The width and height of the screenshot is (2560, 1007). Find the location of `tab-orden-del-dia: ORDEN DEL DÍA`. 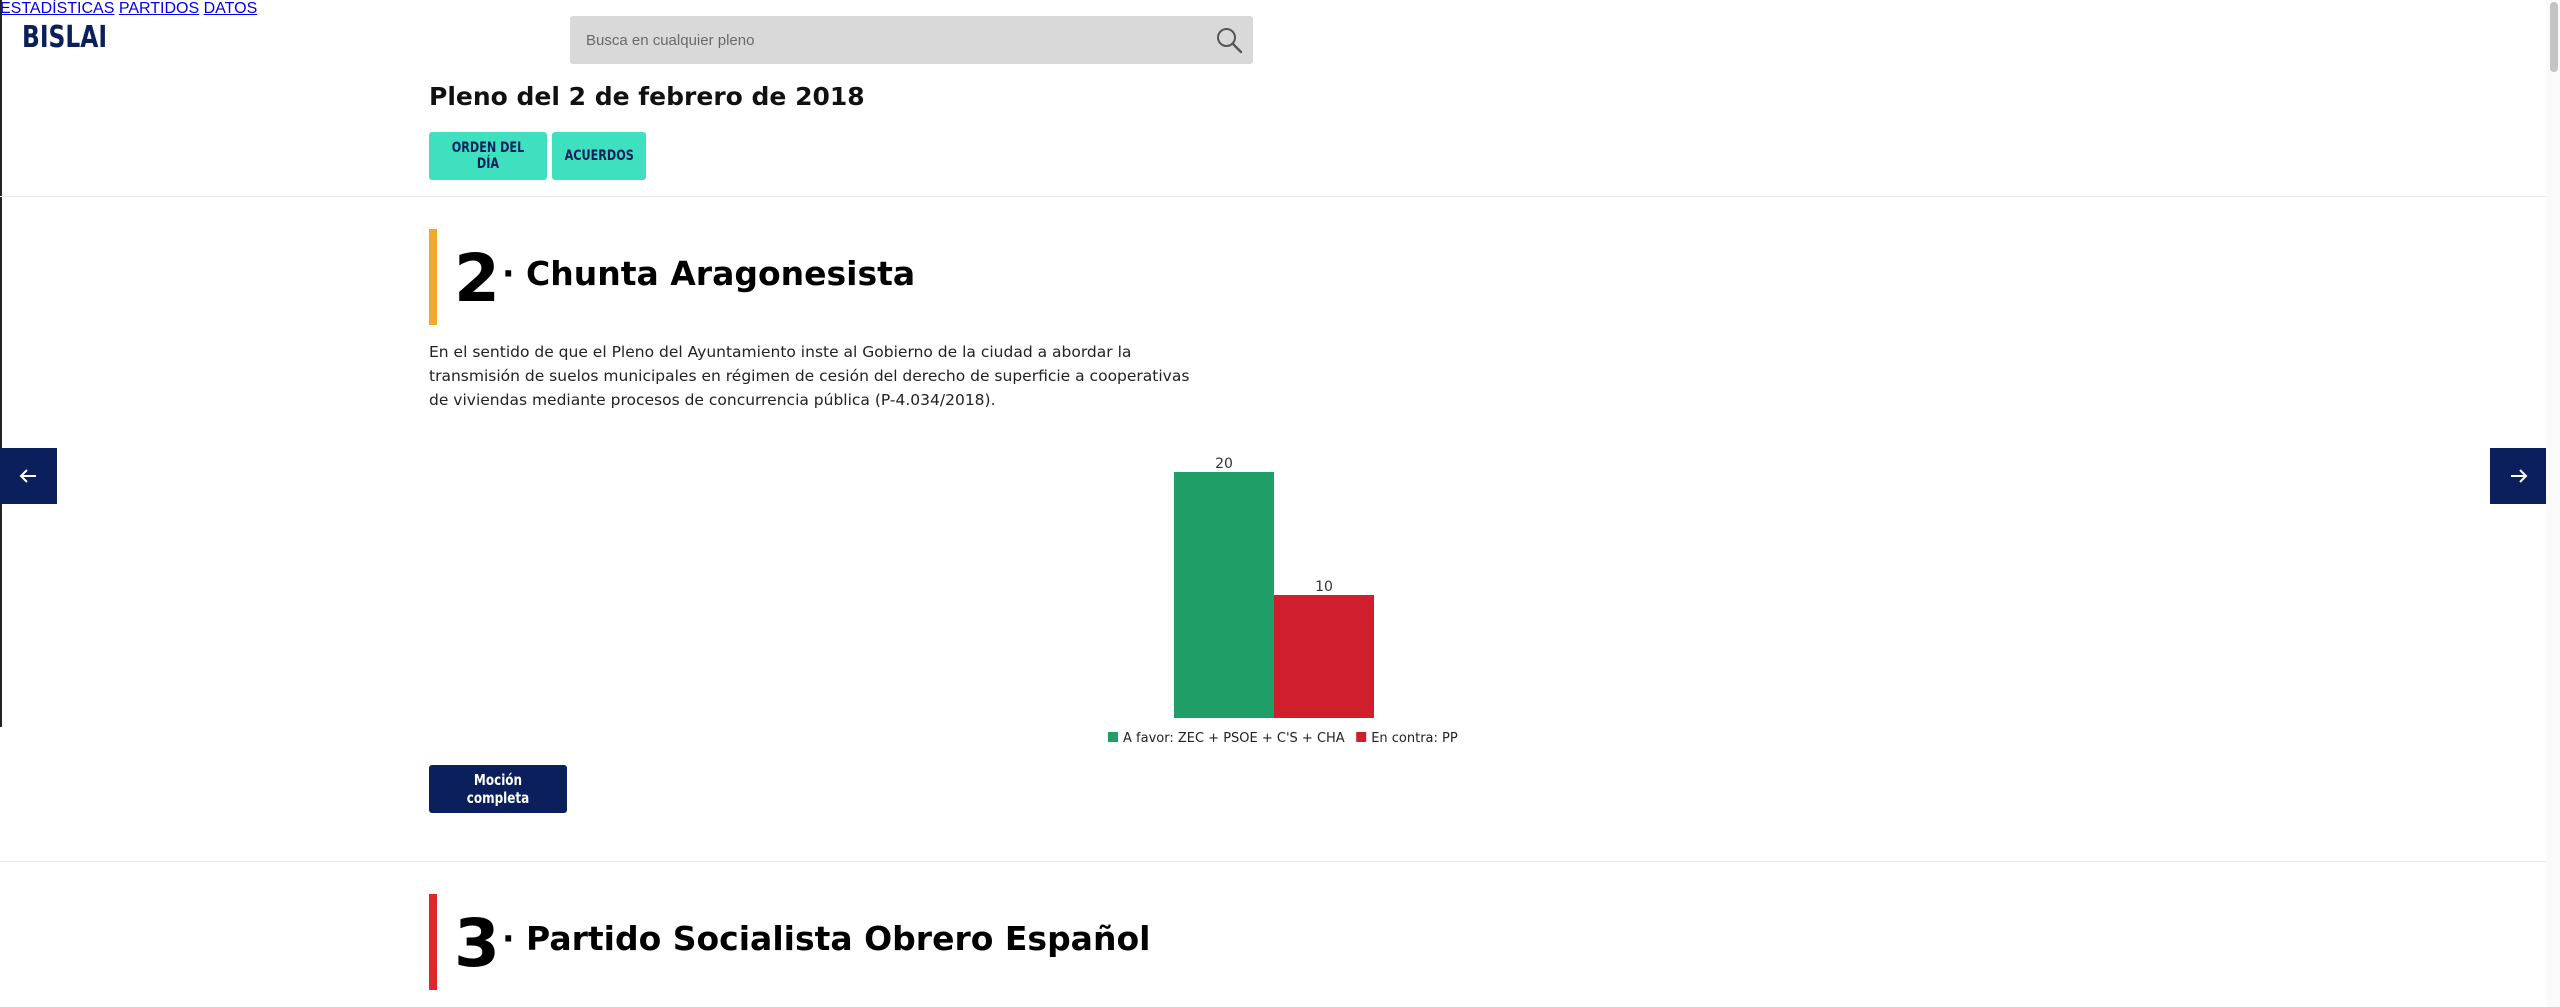

tab-orden-del-dia: ORDEN DEL DÍA is located at coordinates (488, 156).